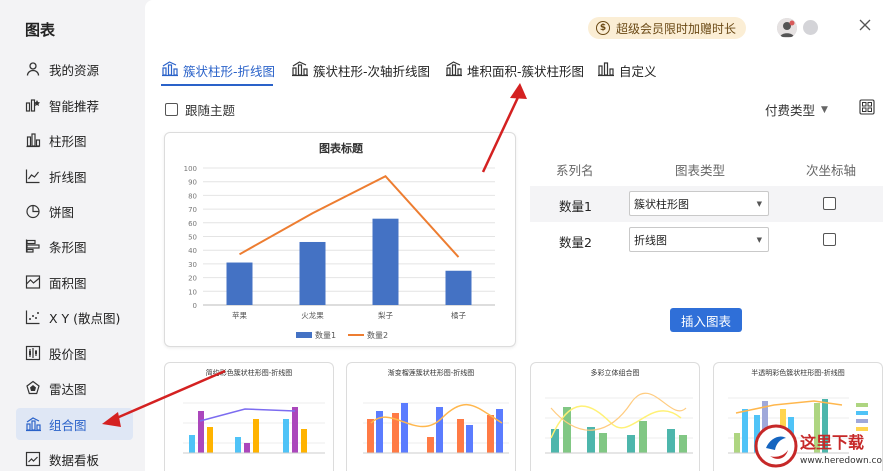  I want to click on sidebar-item-pie-chart: 饼图, so click(74, 211).